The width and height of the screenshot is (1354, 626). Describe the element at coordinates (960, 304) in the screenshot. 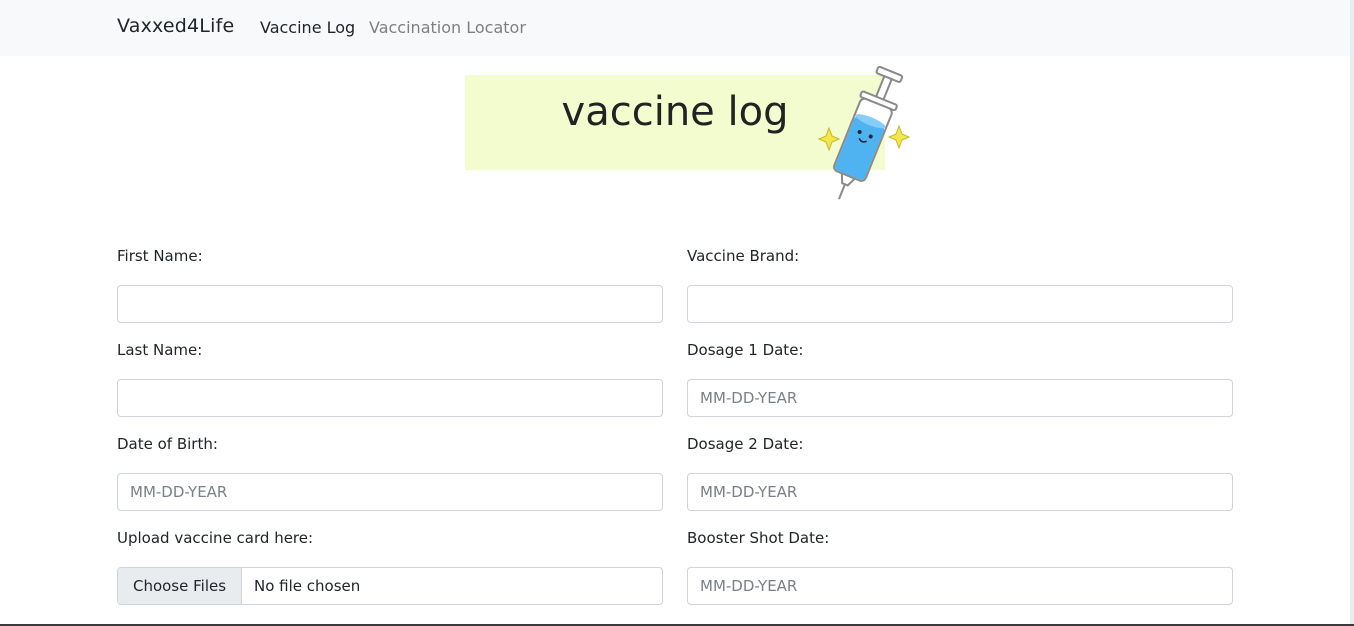

I see `vaccine-brand-input` at that location.